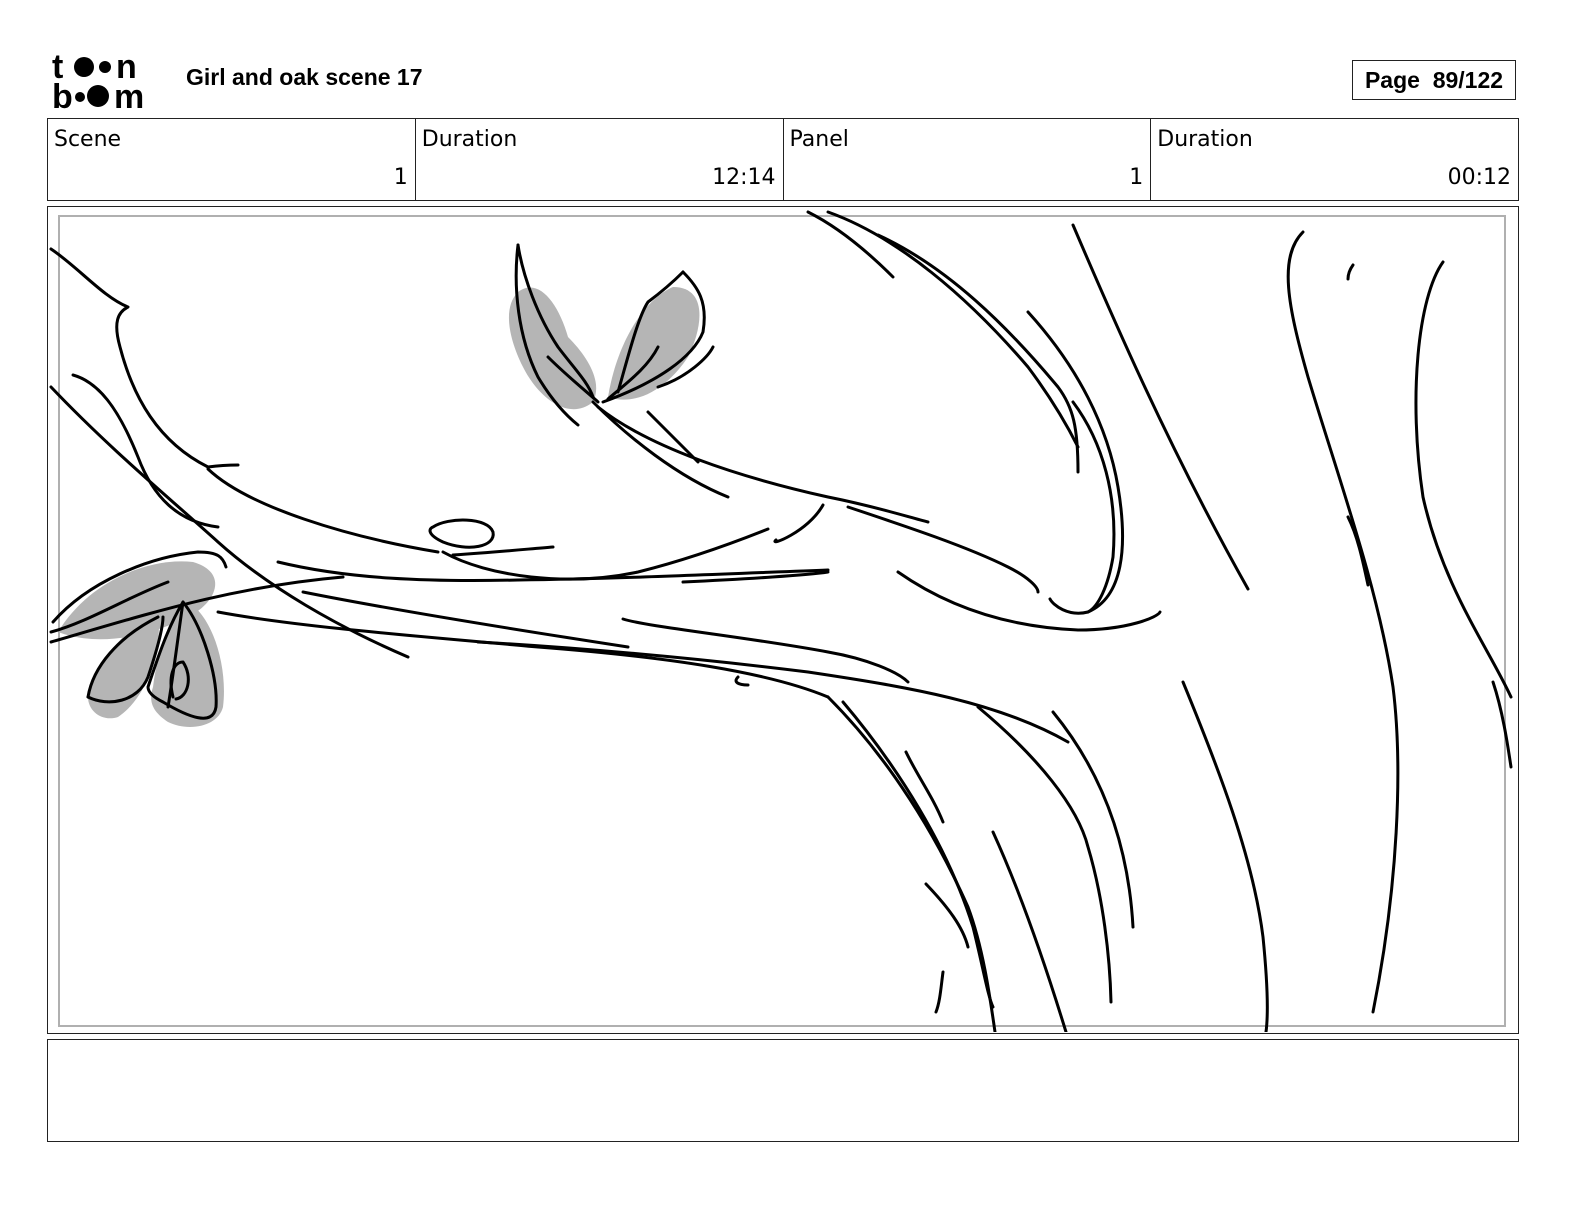  I want to click on svg-text: m, so click(129, 95).